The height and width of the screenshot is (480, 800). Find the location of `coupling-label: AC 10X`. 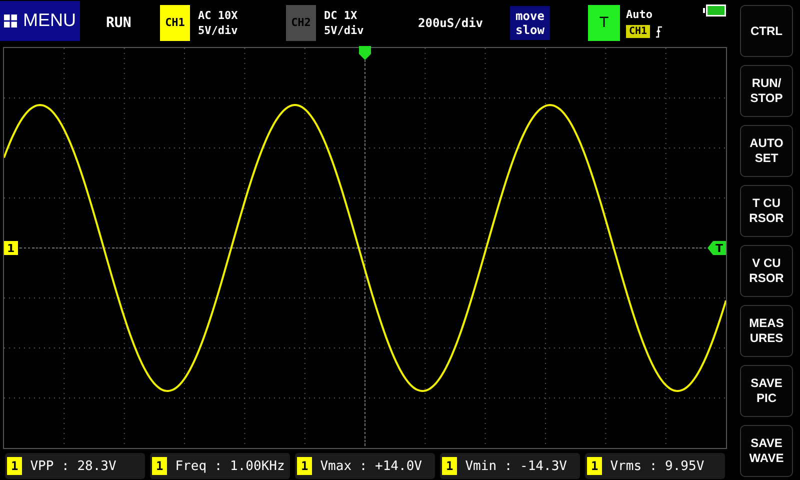

coupling-label: AC 10X is located at coordinates (218, 15).